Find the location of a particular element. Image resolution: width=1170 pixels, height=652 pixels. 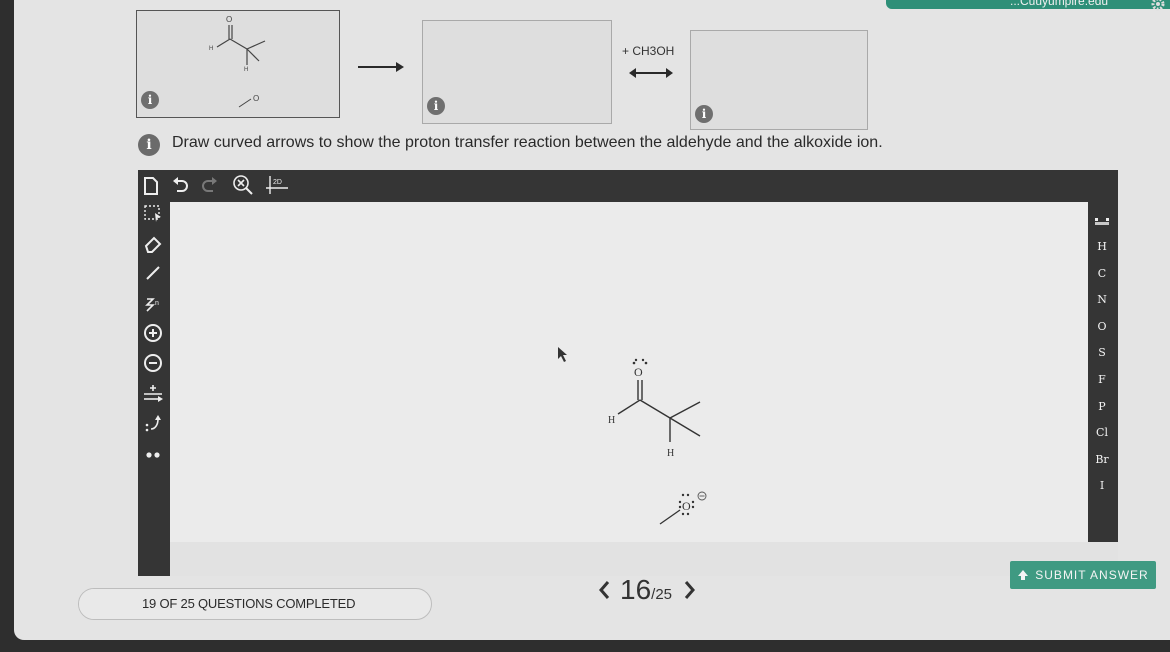

reagent-label: + CH3OH is located at coordinates (648, 51).